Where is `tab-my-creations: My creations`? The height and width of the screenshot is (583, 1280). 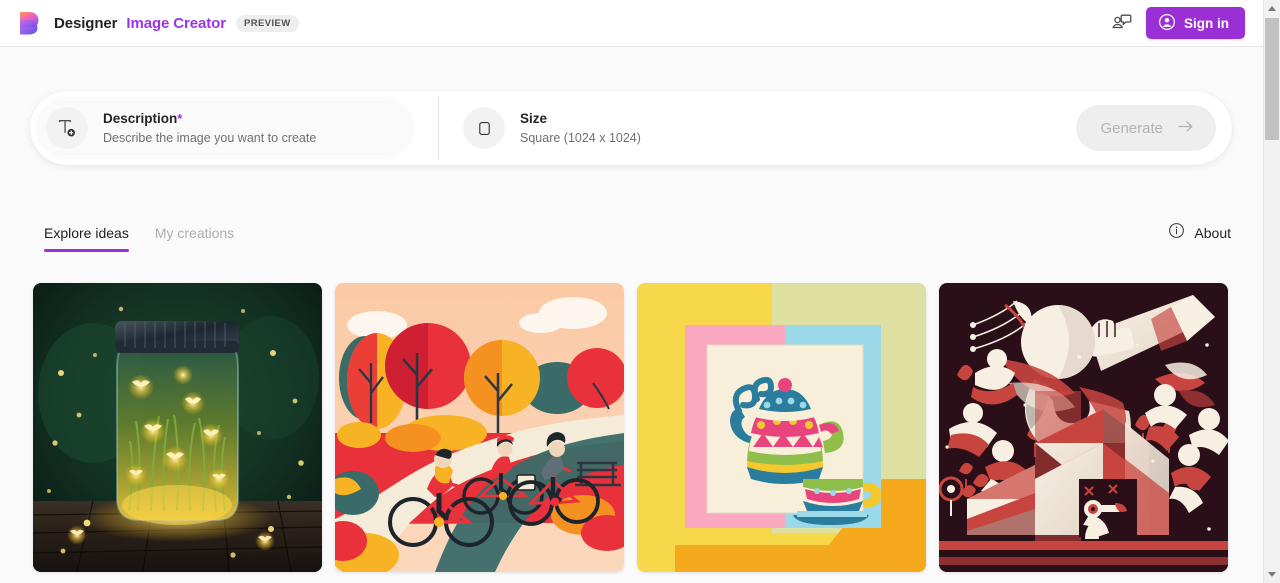 tab-my-creations: My creations is located at coordinates (194, 238).